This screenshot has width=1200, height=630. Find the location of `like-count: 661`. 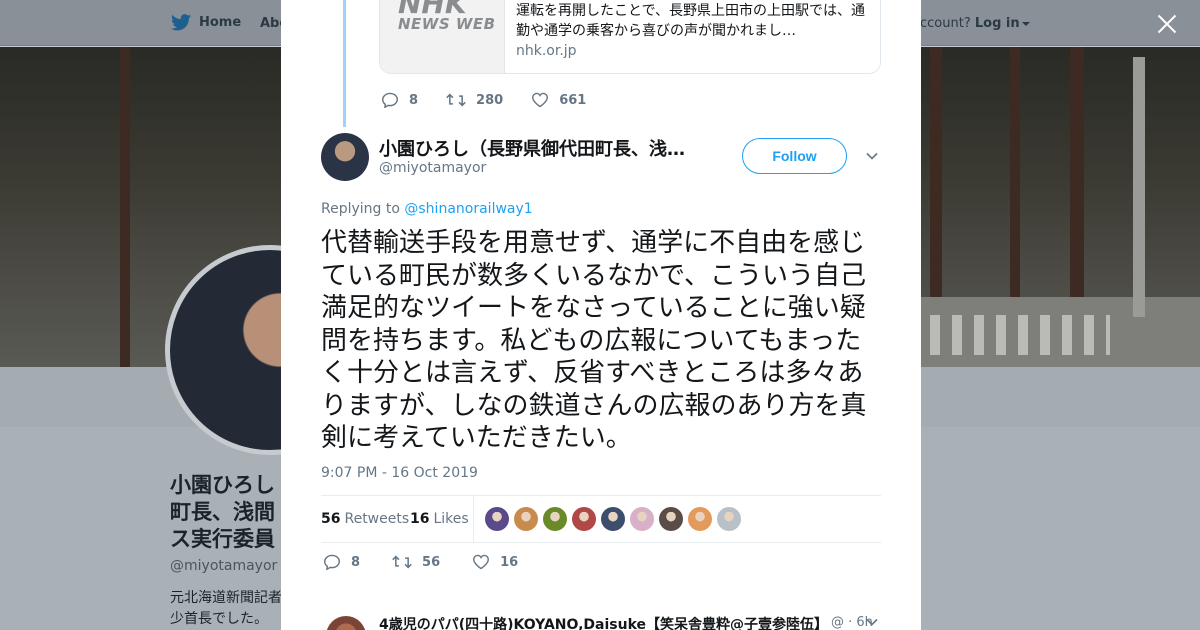

like-count: 661 is located at coordinates (573, 100).